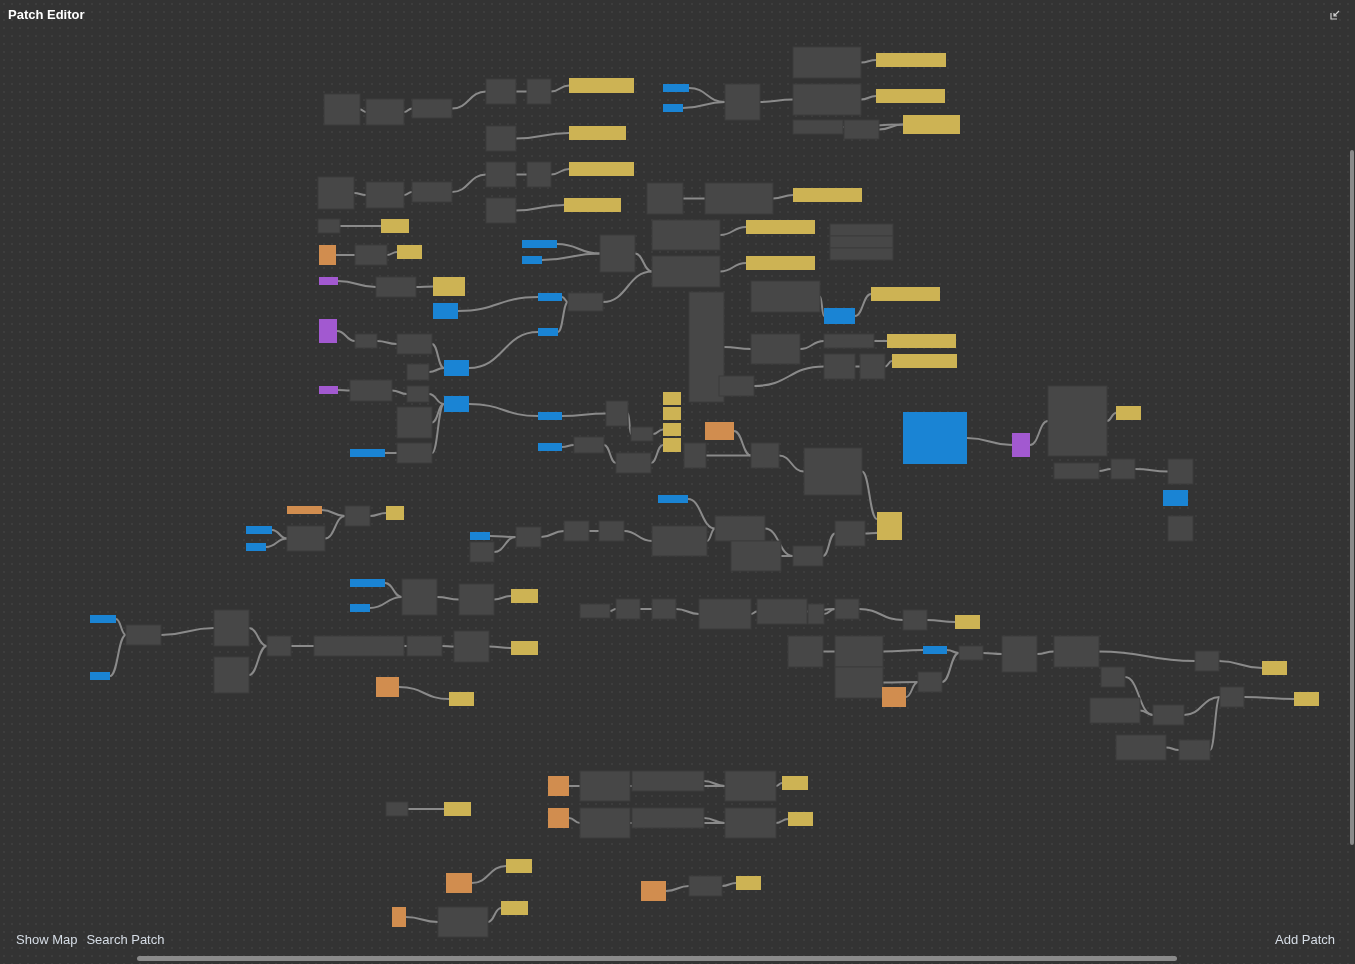 The height and width of the screenshot is (964, 1355). I want to click on window-title: Patch Editor, so click(46, 15).